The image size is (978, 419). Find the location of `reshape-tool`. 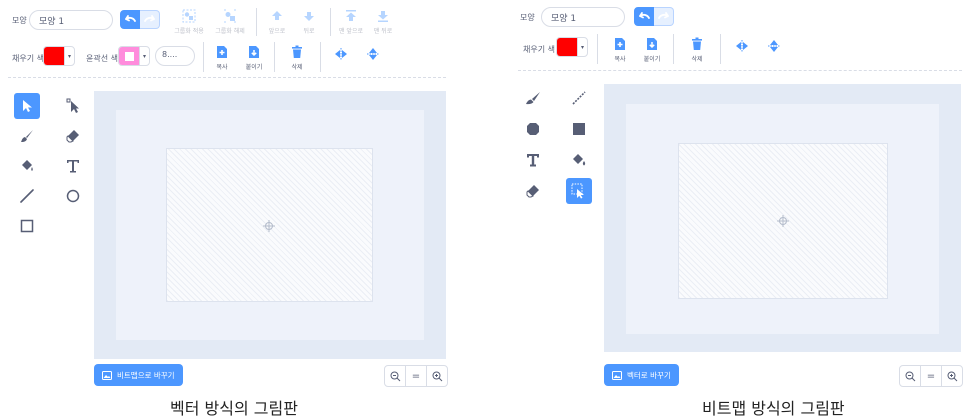

reshape-tool is located at coordinates (73, 106).